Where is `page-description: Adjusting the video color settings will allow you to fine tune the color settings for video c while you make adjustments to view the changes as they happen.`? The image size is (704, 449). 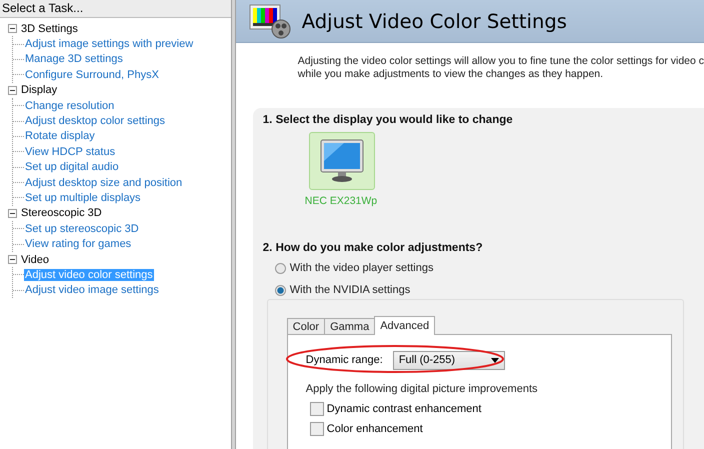
page-description: Adjusting the video color settings will allow you to fine tune the color settings for video c while you make adjustments to view the changes as they happen. is located at coordinates (501, 68).